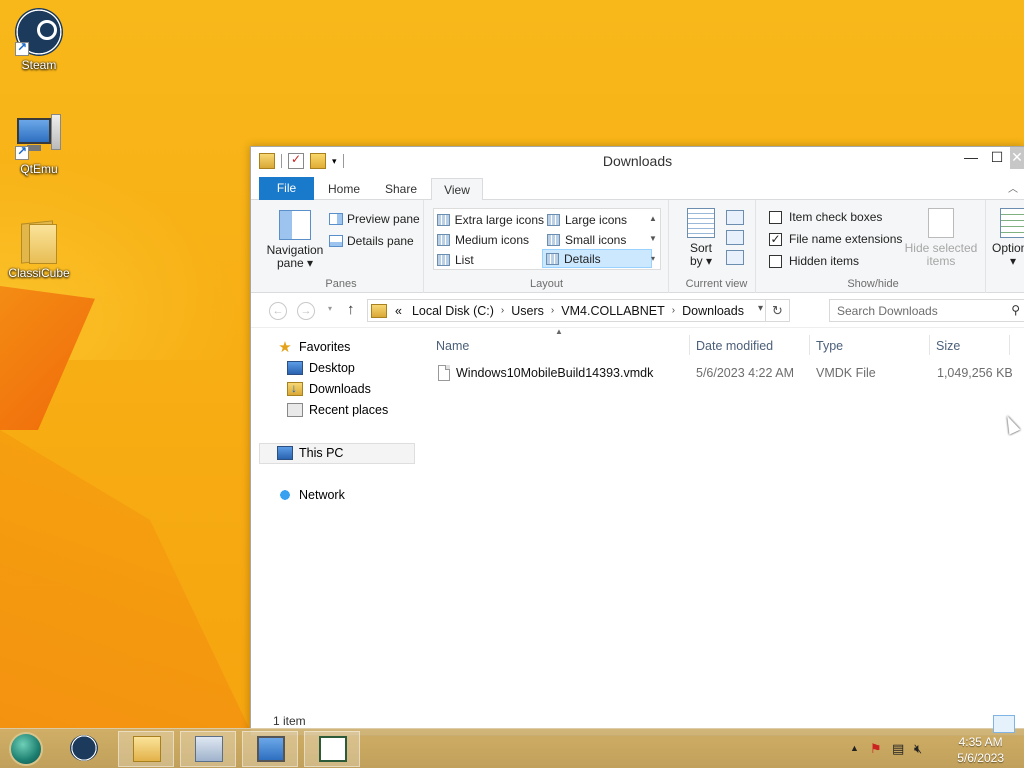 Image resolution: width=1024 pixels, height=768 pixels. Describe the element at coordinates (926, 310) in the screenshot. I see `search-input: Search Downloads ⚲` at that location.